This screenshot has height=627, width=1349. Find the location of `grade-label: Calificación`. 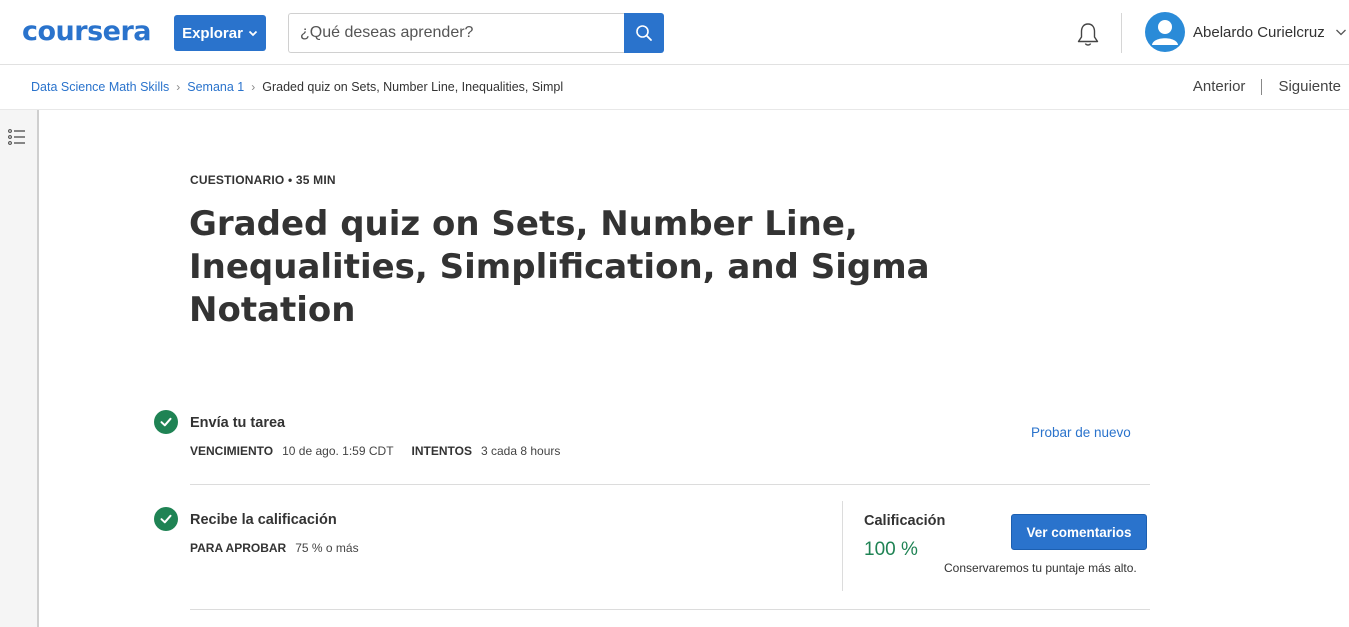

grade-label: Calificación is located at coordinates (905, 521).